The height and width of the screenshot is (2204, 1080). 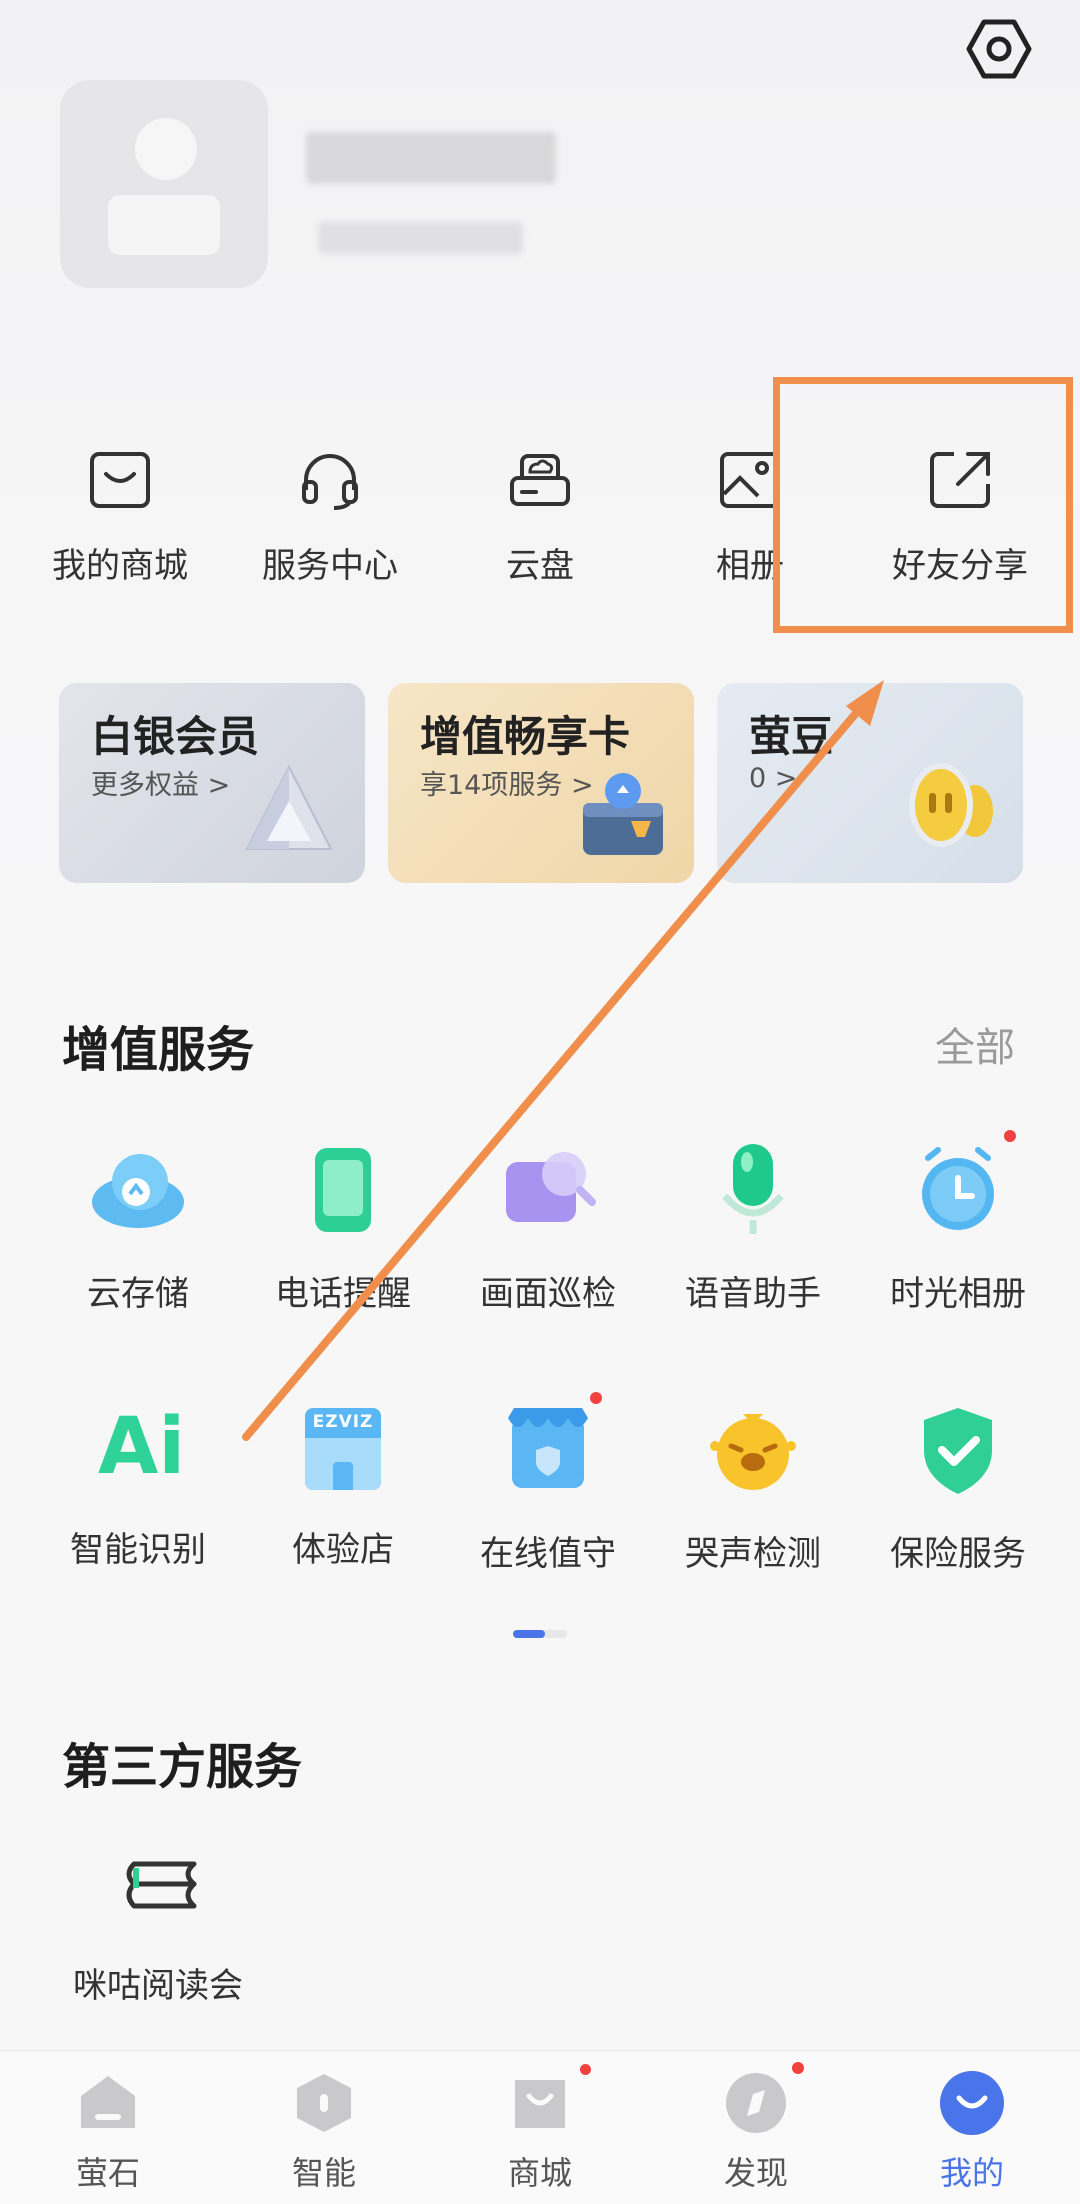 What do you see at coordinates (108, 2132) in the screenshot?
I see `tab-home: 萤石` at bounding box center [108, 2132].